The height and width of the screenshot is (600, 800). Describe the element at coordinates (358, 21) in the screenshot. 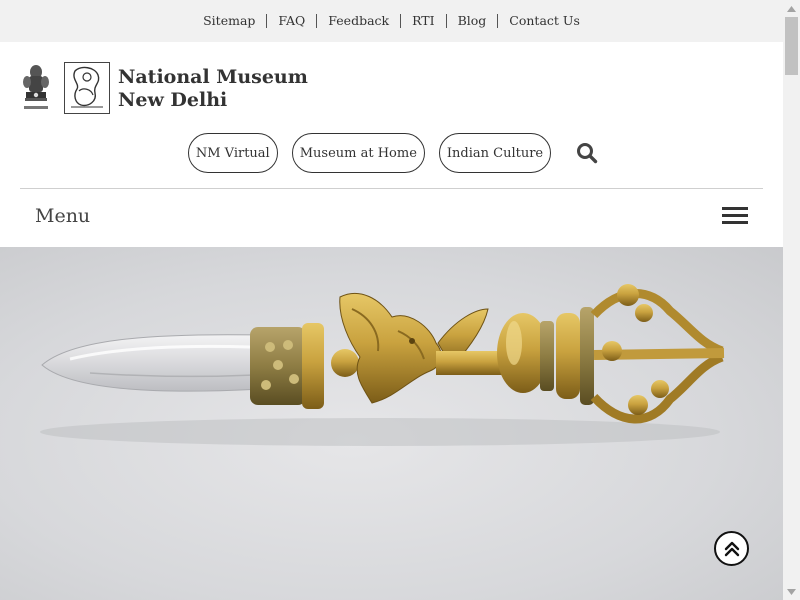

I see `top-link-feedback: Feedback` at that location.